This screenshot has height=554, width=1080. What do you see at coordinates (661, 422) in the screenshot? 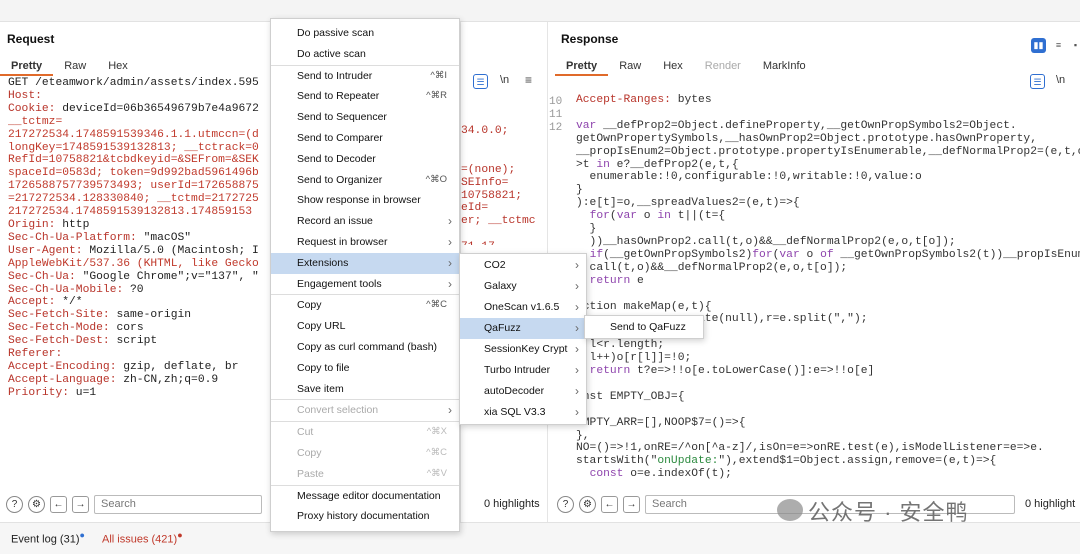
I see `response-line: EMPTY_ARR=[],NOOP$7=()=>{` at bounding box center [661, 422].